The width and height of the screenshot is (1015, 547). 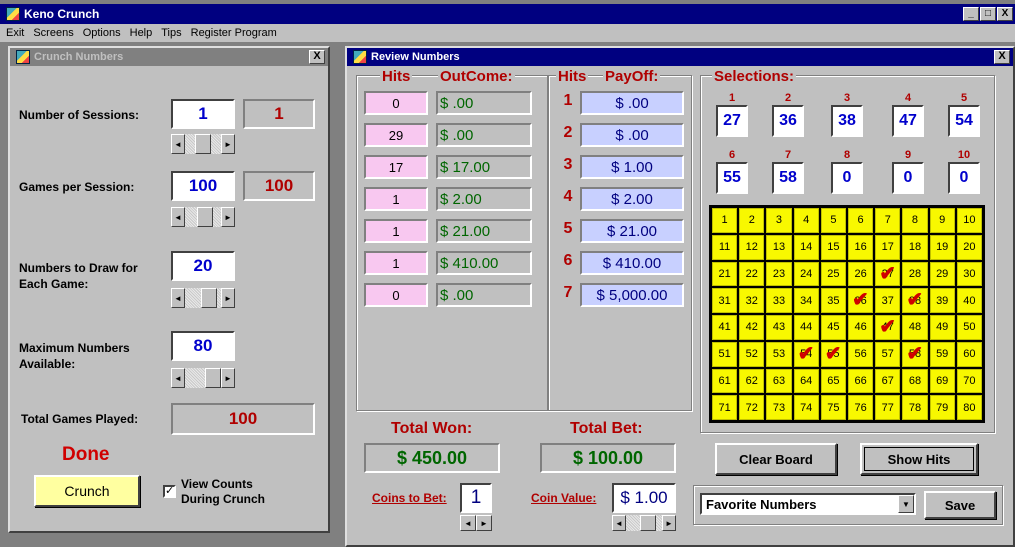 I want to click on board-cell: 7, so click(x=888, y=220).